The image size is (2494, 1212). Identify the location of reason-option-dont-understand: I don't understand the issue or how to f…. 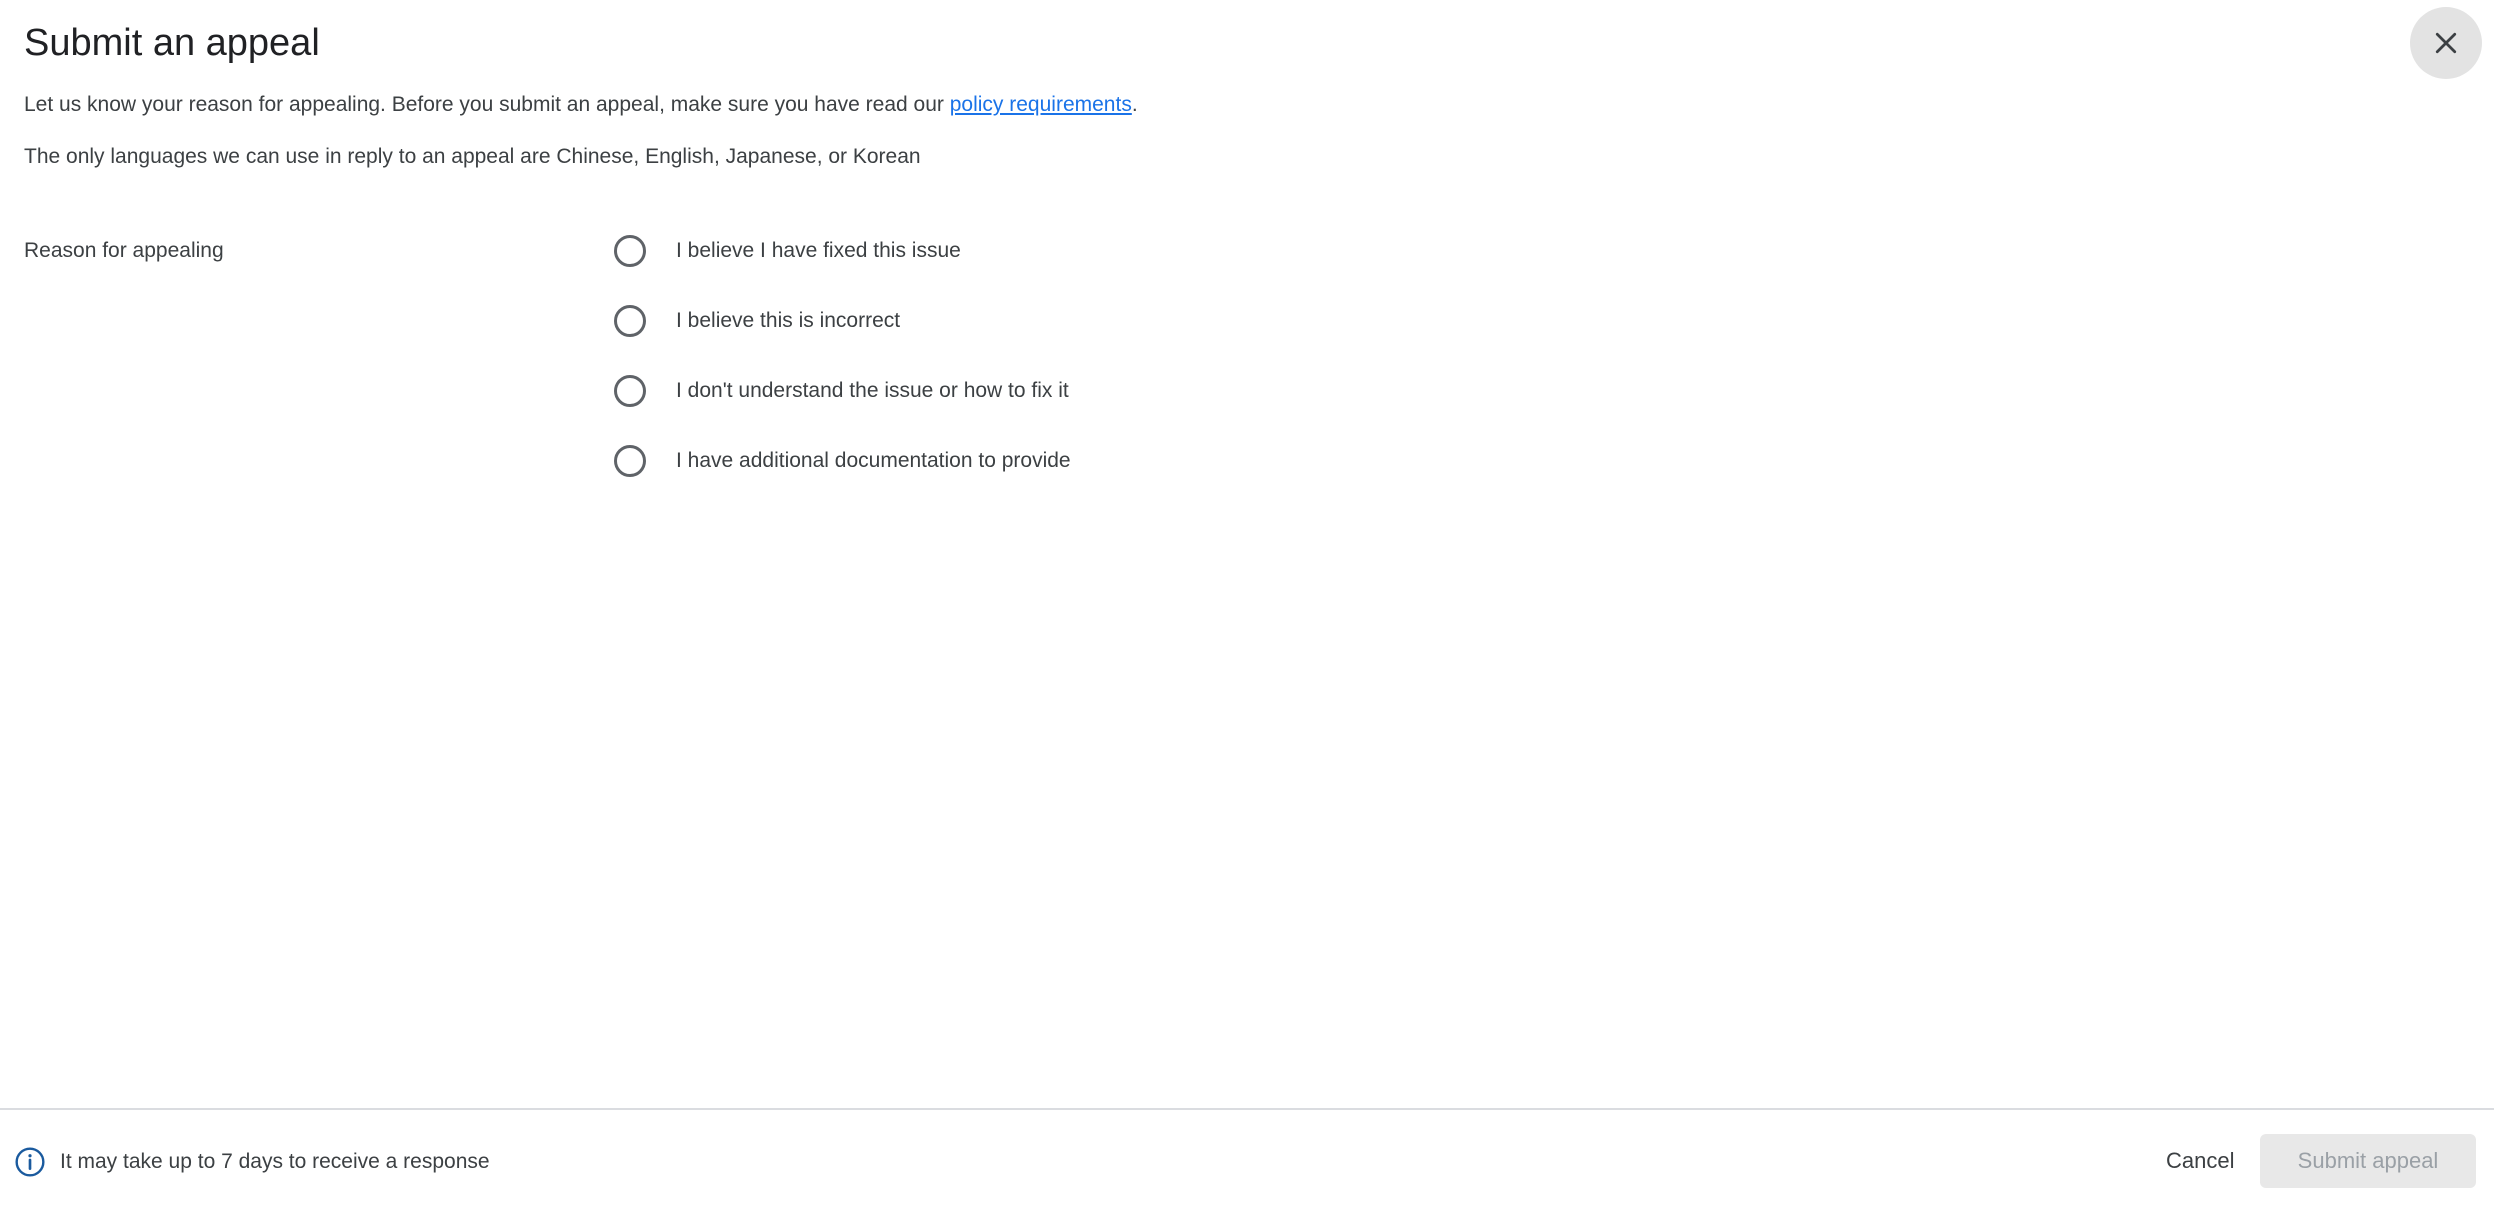
(842, 391).